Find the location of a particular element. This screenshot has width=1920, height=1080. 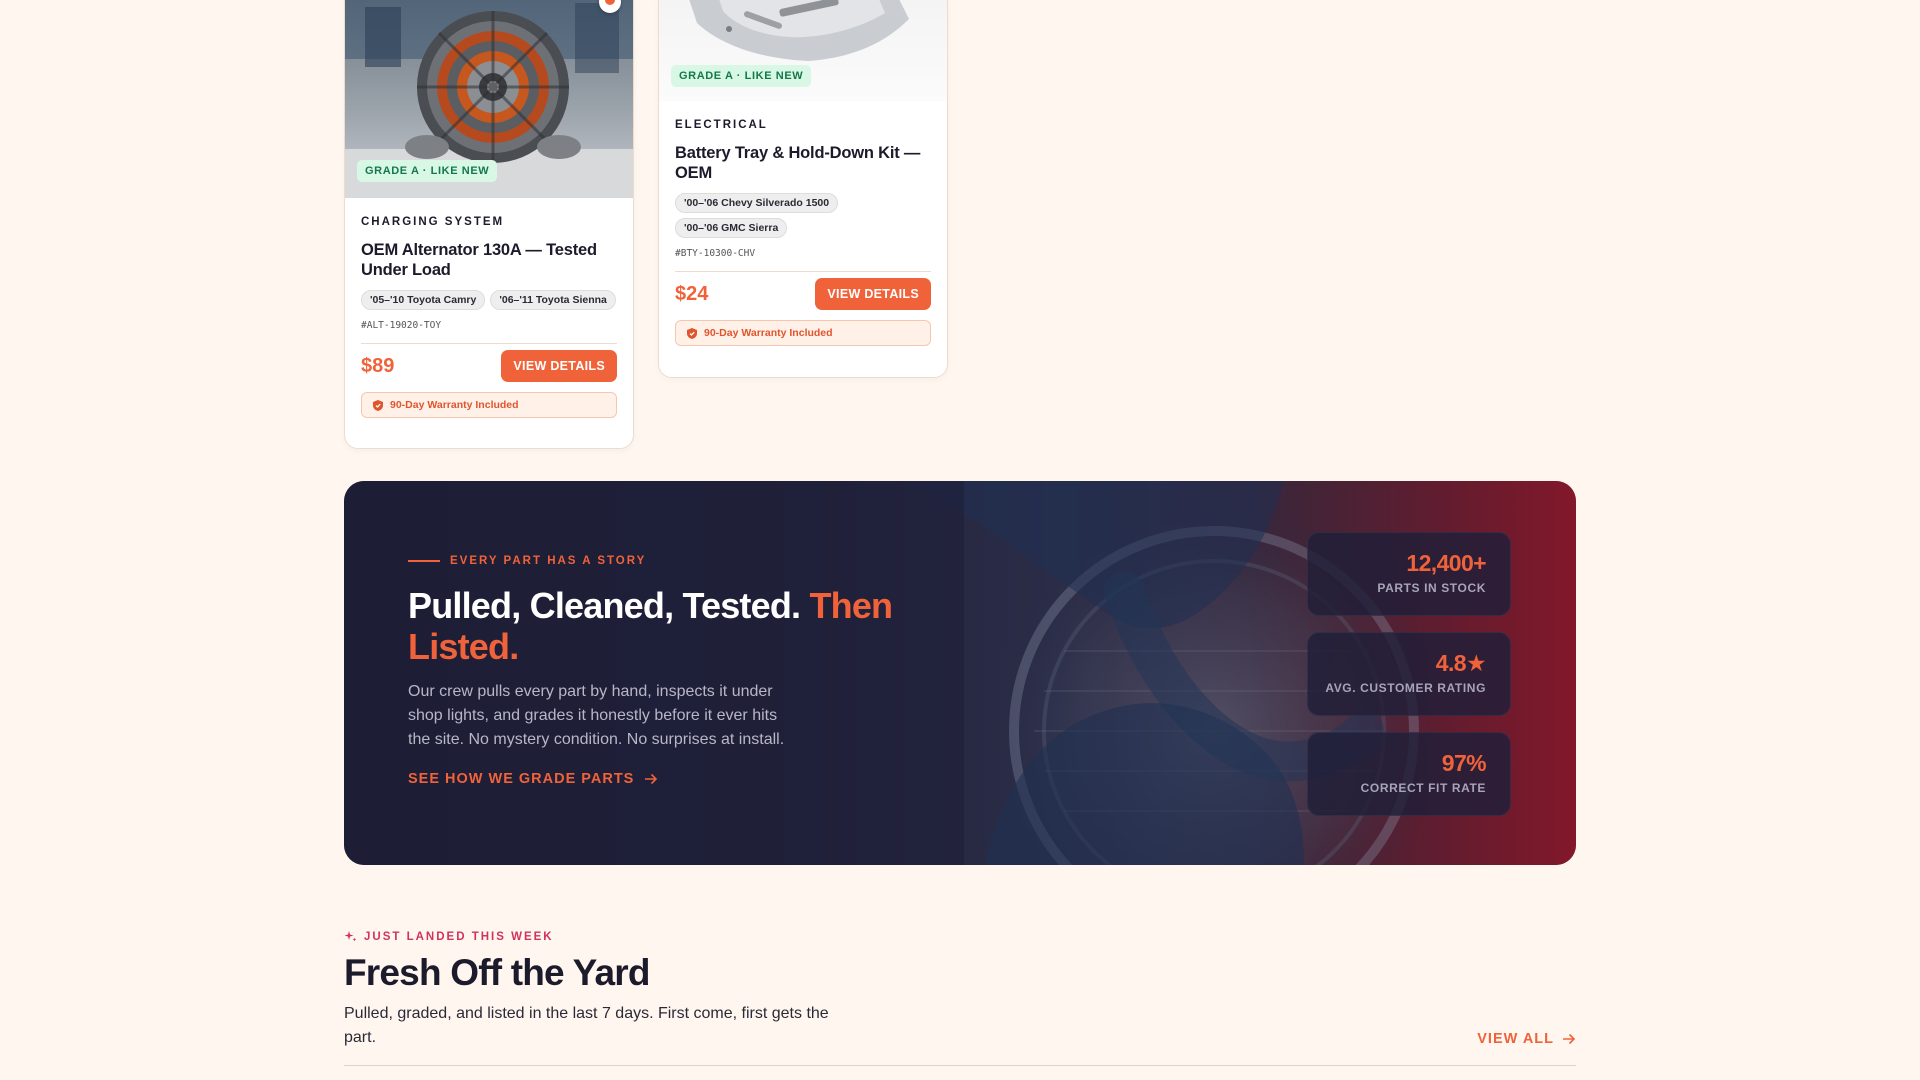

product-image-alternator: GRADE A · LIKE NEW is located at coordinates (489, 99).